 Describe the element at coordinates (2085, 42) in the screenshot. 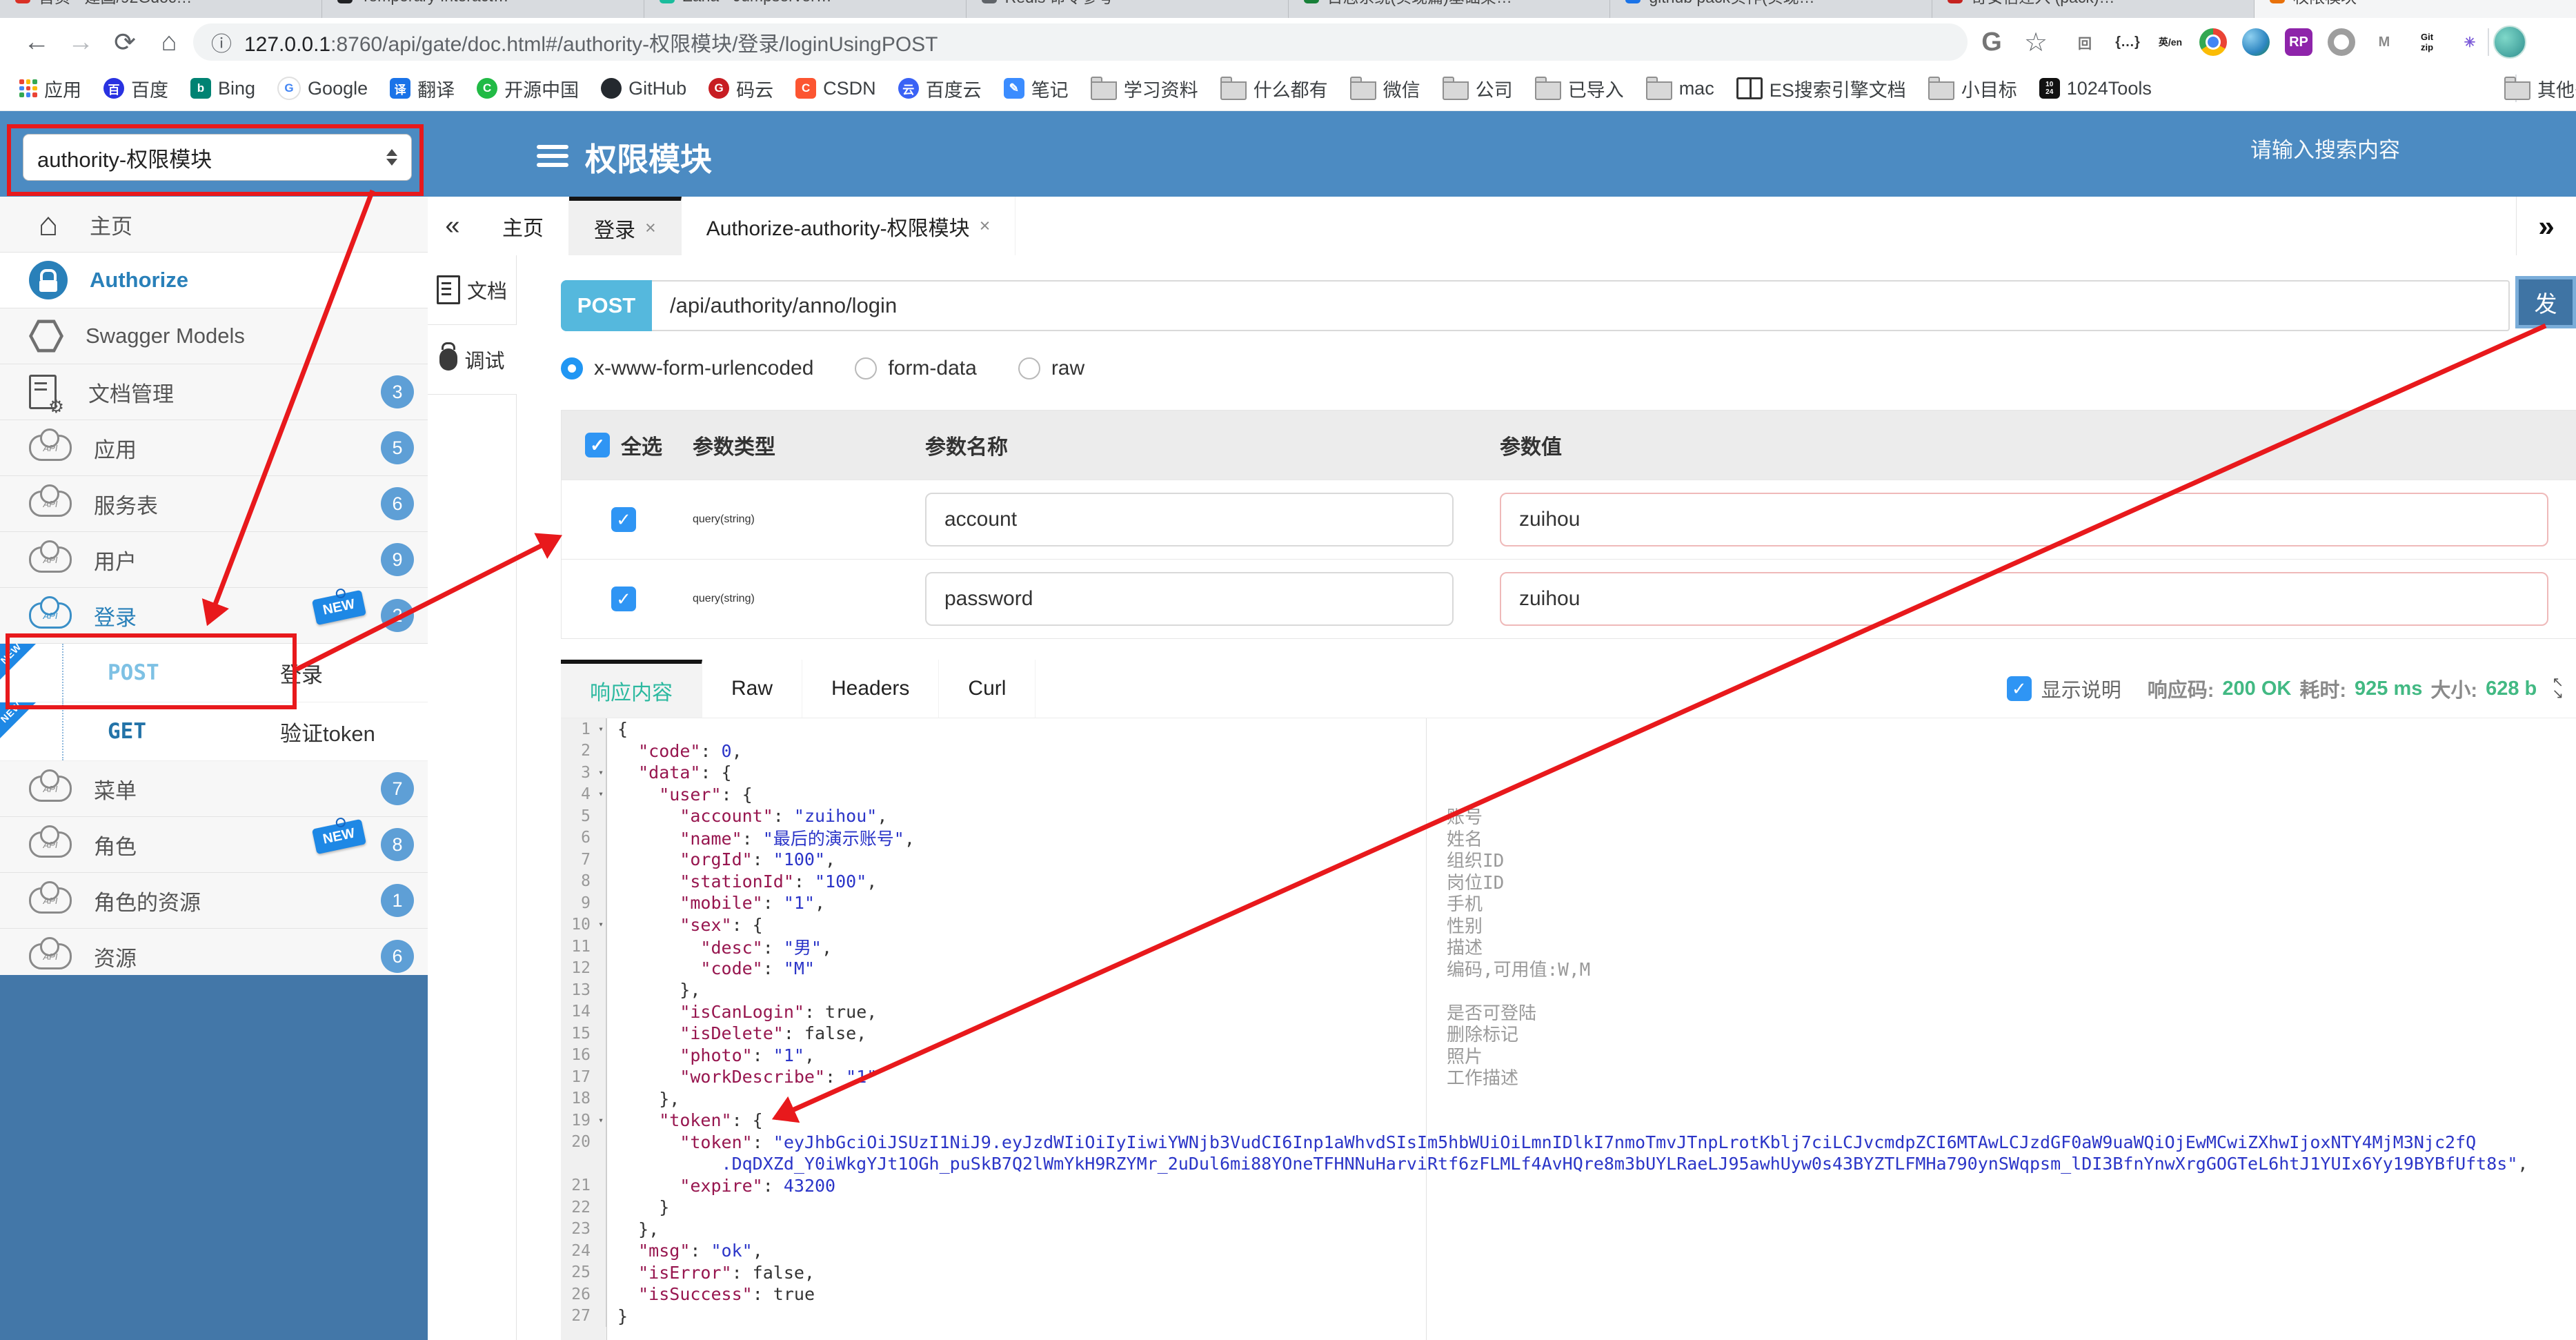

I see `qr-code-icon: 回` at that location.